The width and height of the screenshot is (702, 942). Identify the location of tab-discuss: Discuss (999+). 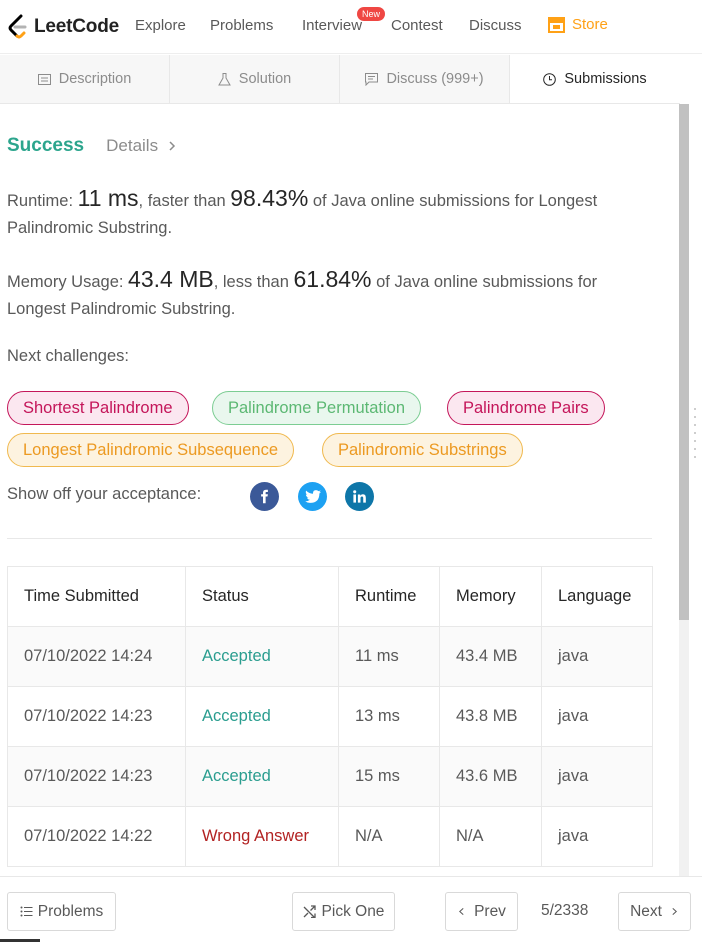
(425, 79).